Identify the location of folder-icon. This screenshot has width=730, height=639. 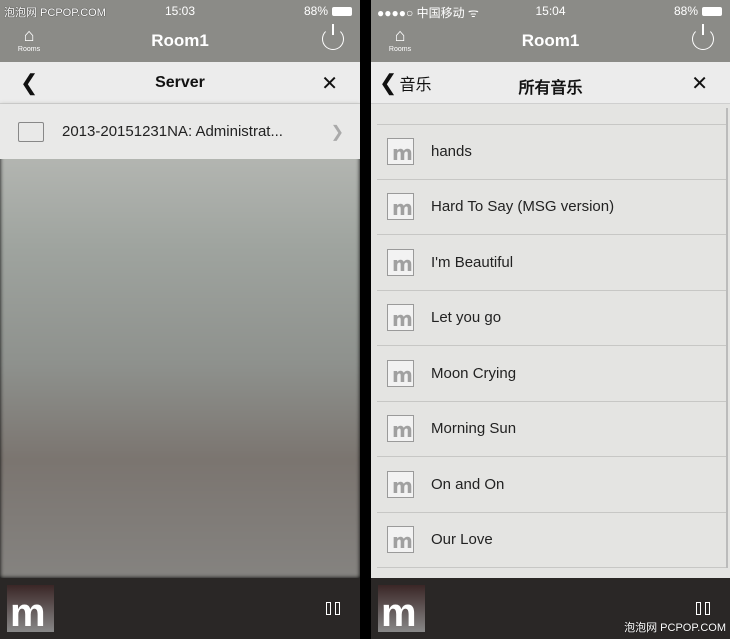
(31, 131).